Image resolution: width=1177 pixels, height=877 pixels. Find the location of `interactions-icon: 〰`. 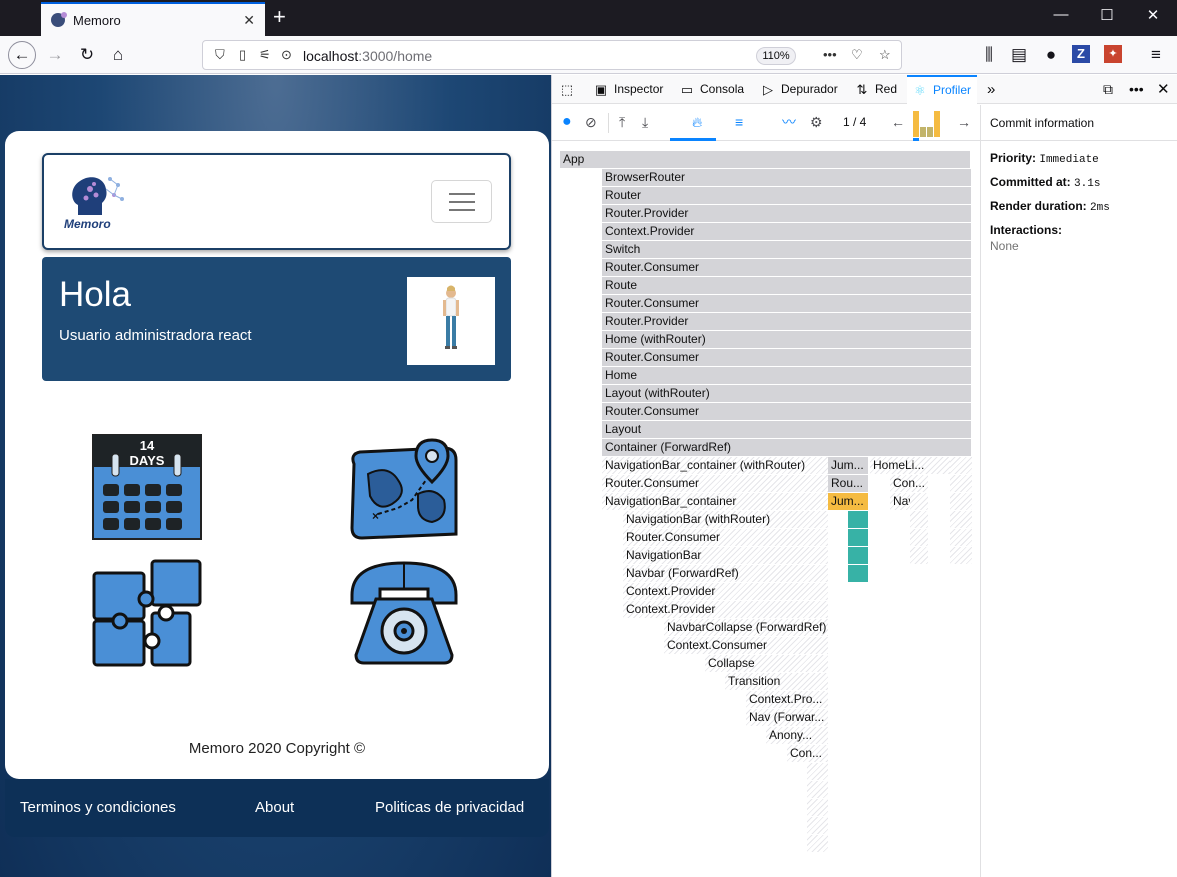

interactions-icon: 〰 is located at coordinates (789, 122).